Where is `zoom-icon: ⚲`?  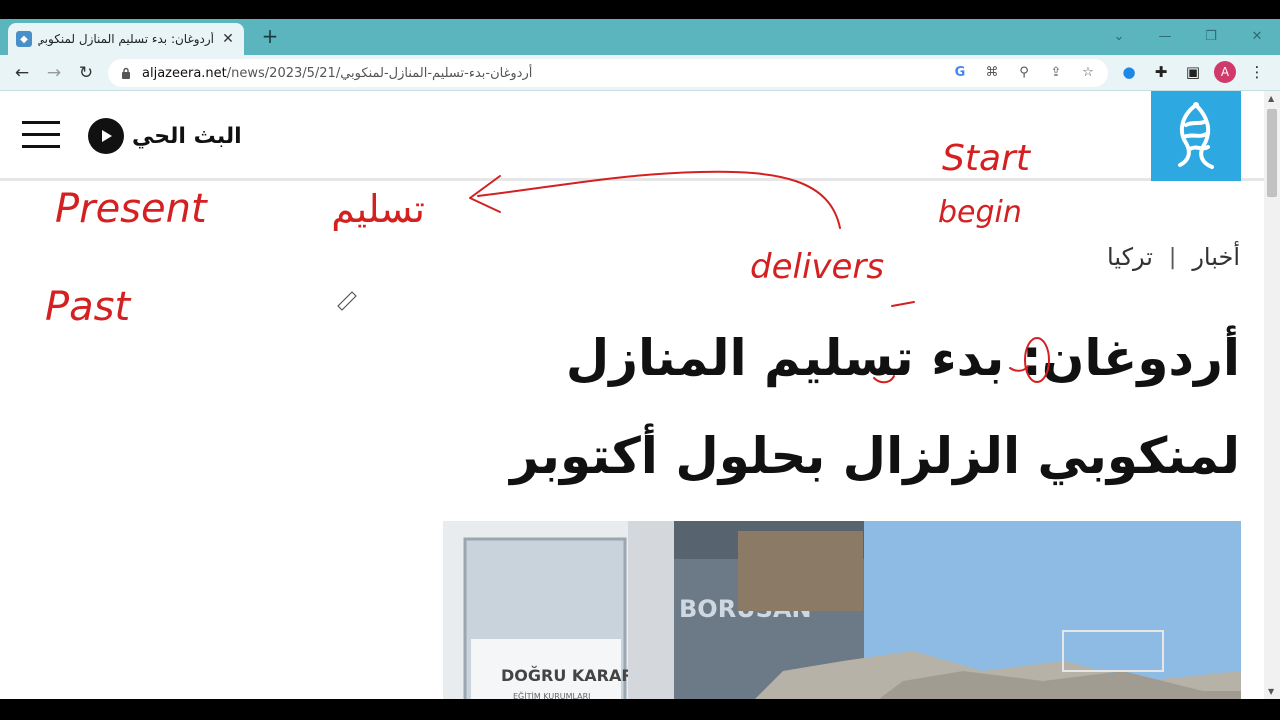 zoom-icon: ⚲ is located at coordinates (1024, 73).